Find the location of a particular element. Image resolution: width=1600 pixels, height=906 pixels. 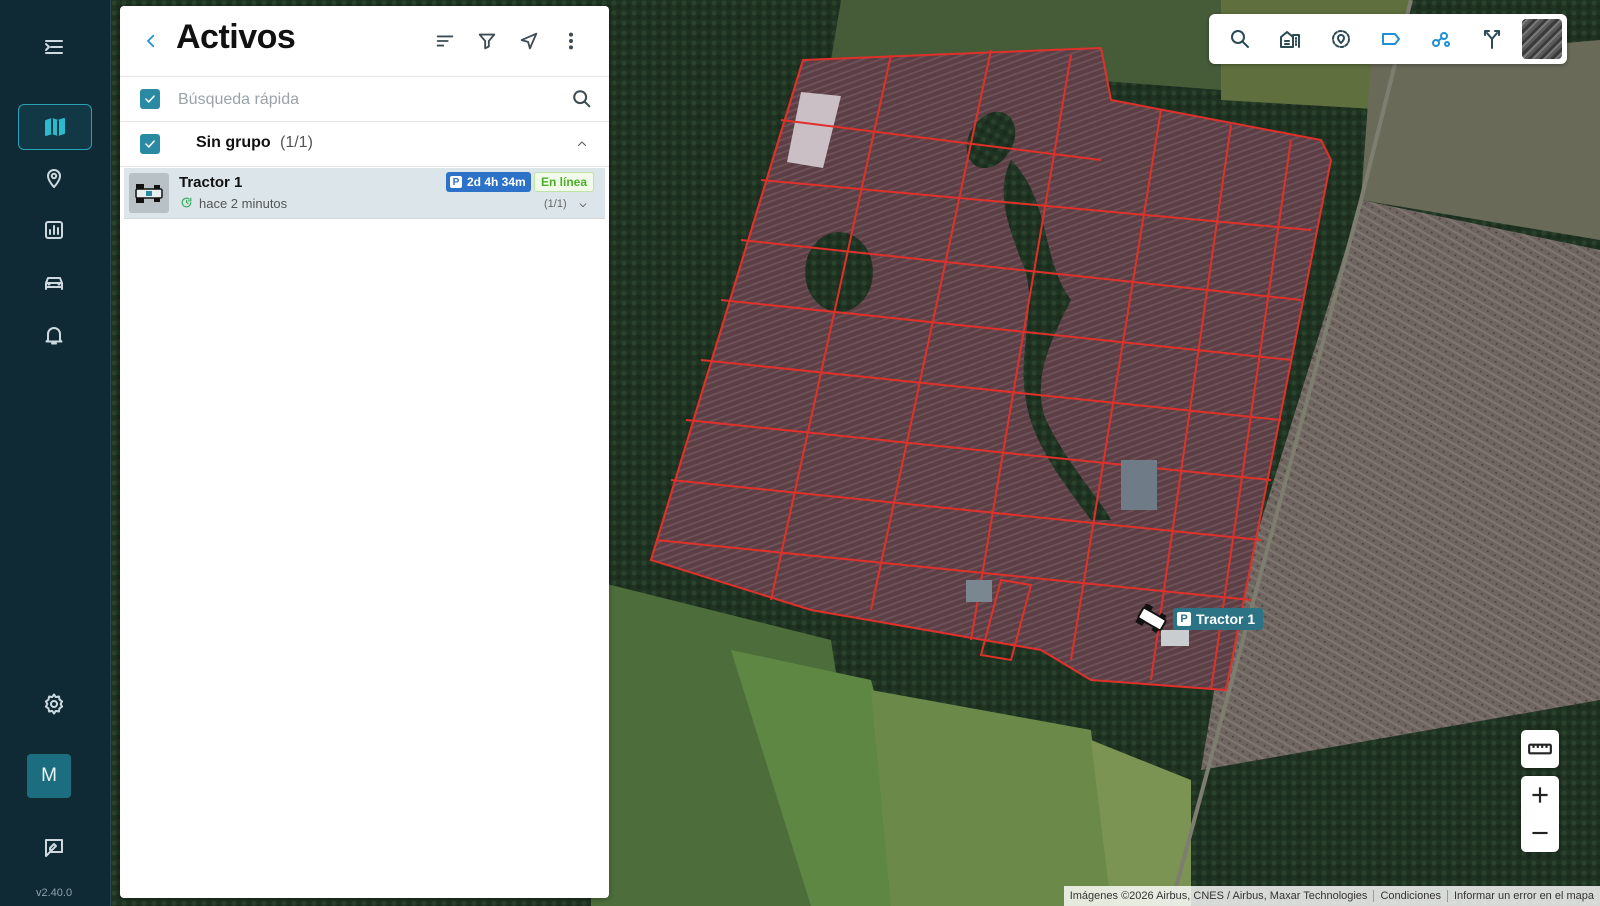

nav-rail: M v2.40.0 is located at coordinates (55, 453).